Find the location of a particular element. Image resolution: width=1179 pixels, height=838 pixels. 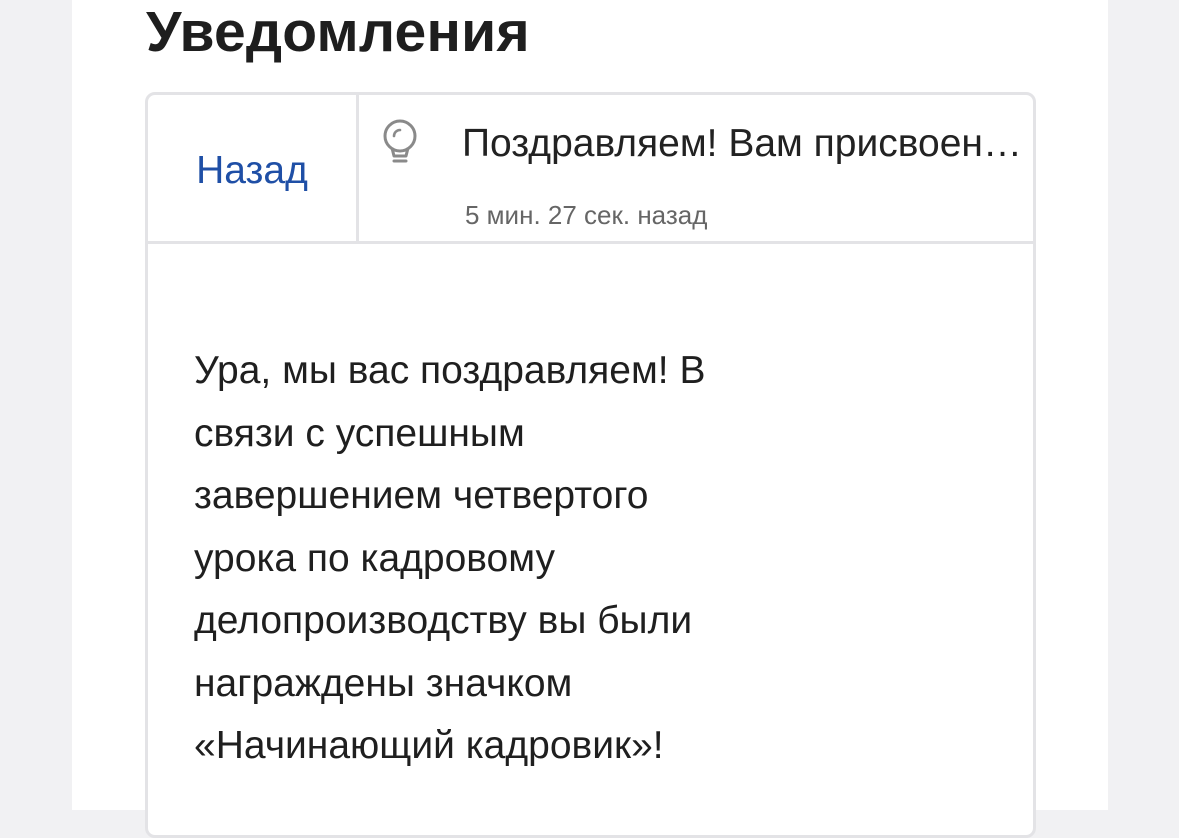

page-title: Уведомления is located at coordinates (338, 32).